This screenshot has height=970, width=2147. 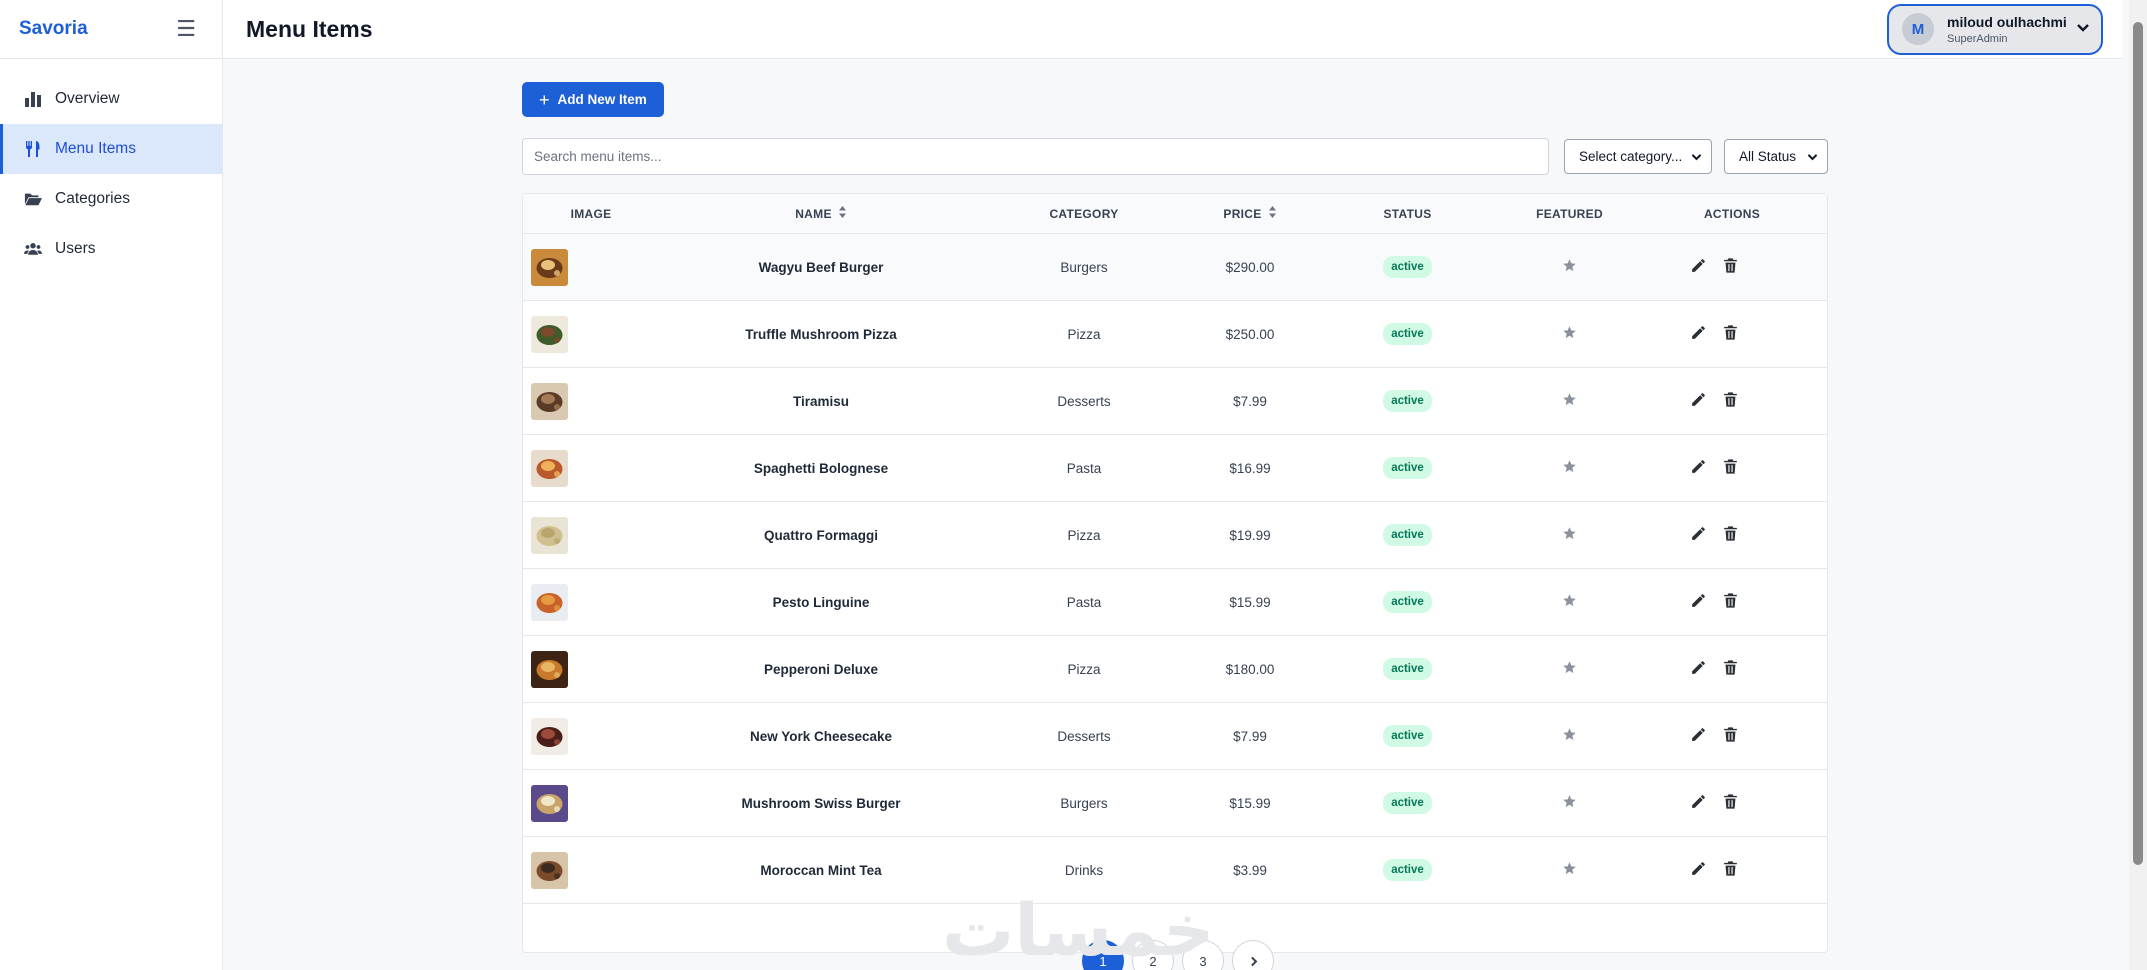 What do you see at coordinates (1175, 267) in the screenshot?
I see `table-row: Wagyu Beef Burger Burgers $290.00 active` at bounding box center [1175, 267].